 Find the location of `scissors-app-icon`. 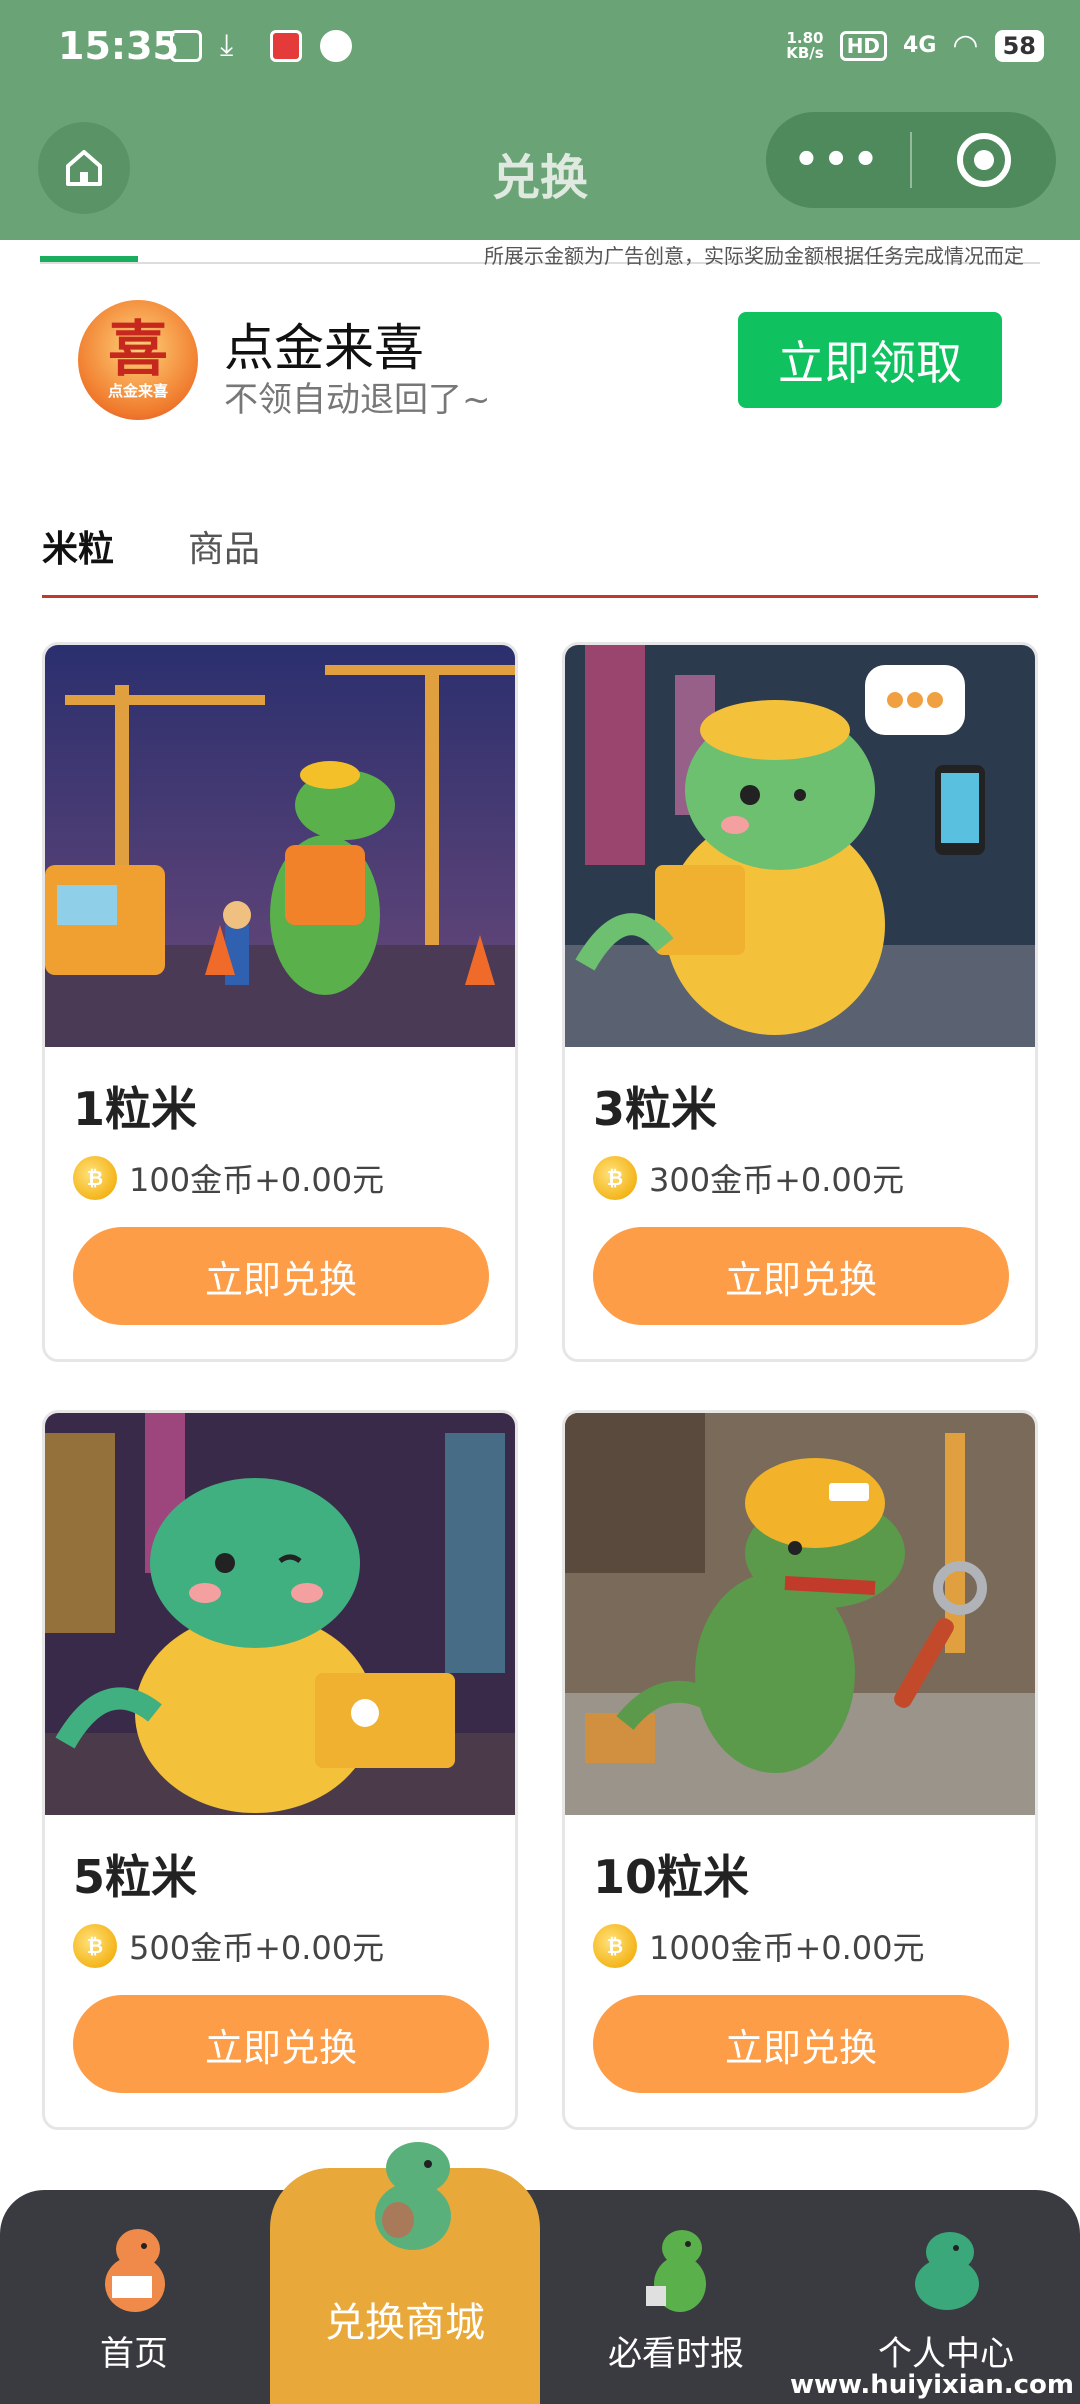

scissors-app-icon is located at coordinates (186, 46).